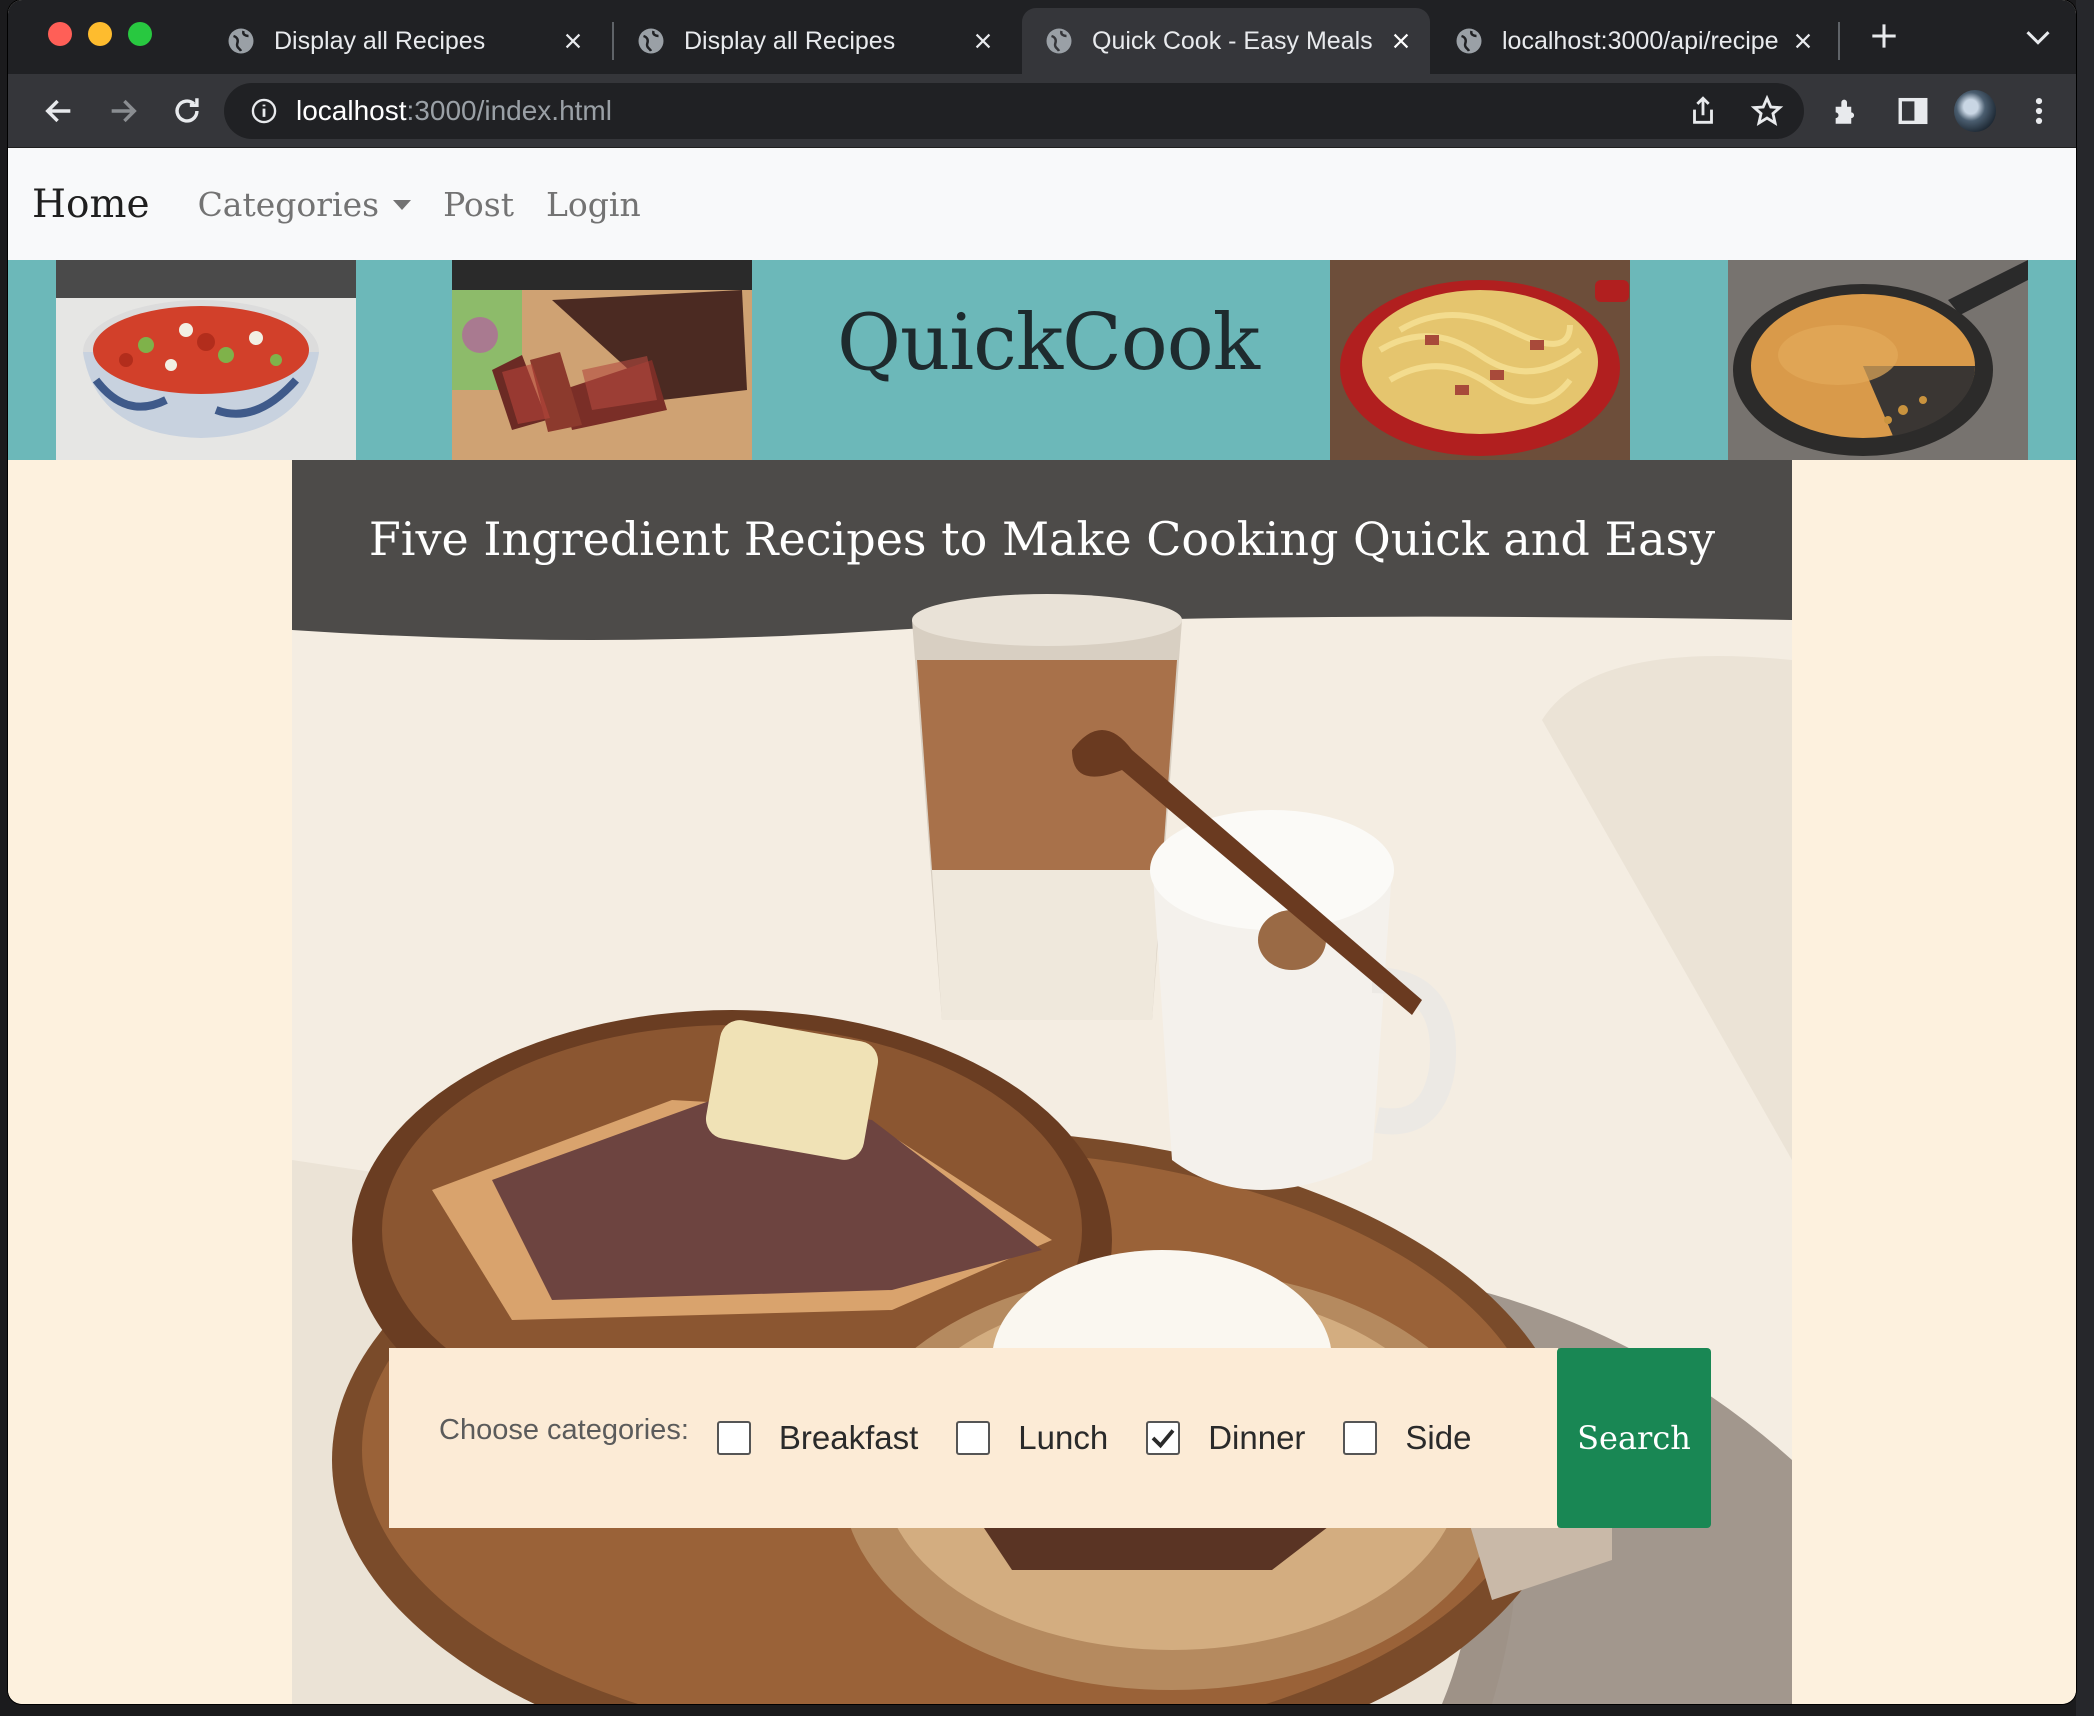  Describe the element at coordinates (1878, 360) in the screenshot. I see `cornbread-image` at that location.